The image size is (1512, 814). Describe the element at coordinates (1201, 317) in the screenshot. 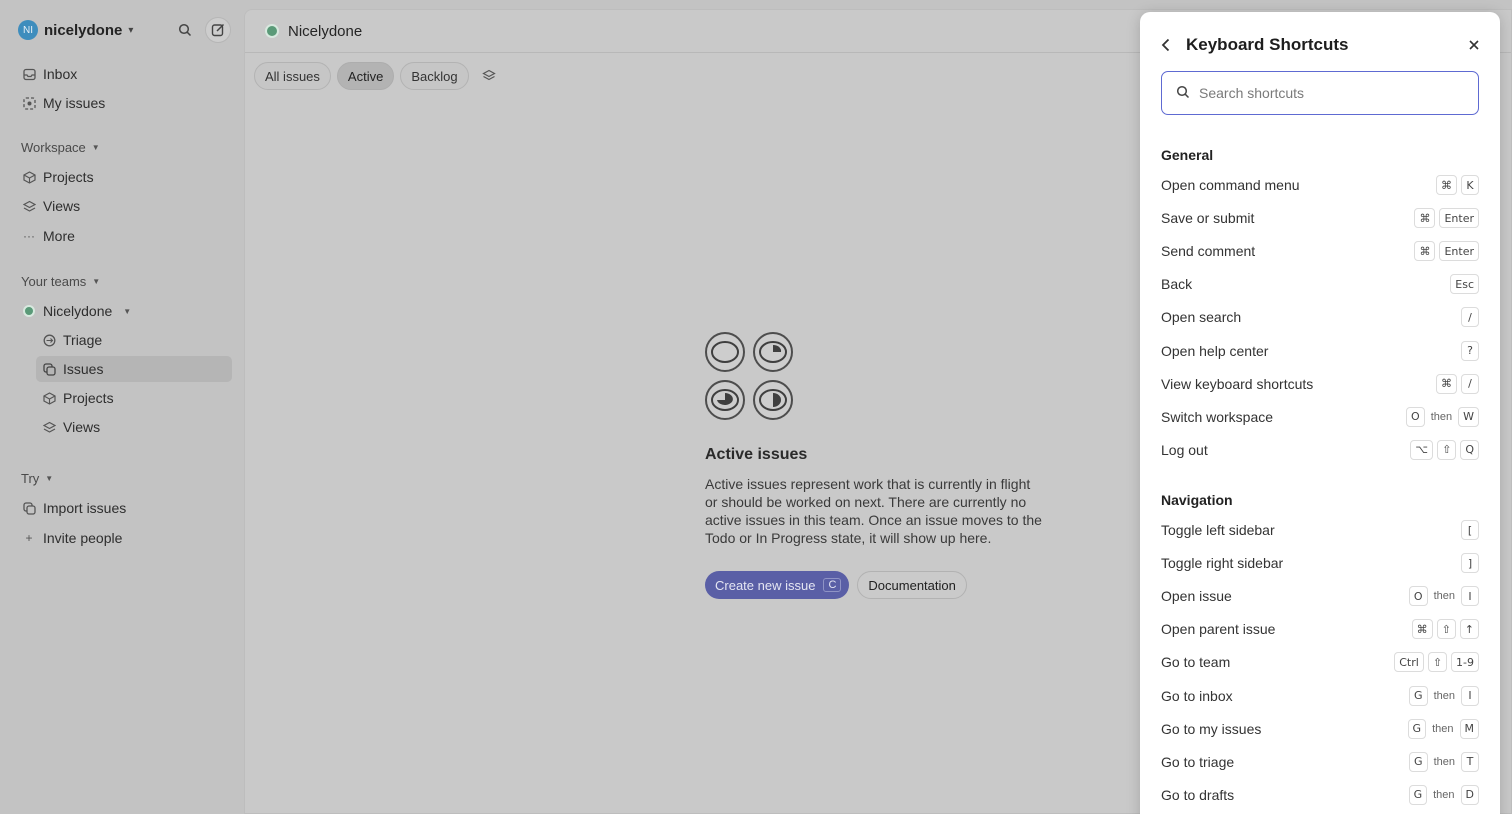

I see `shortcut-label: Open search` at that location.